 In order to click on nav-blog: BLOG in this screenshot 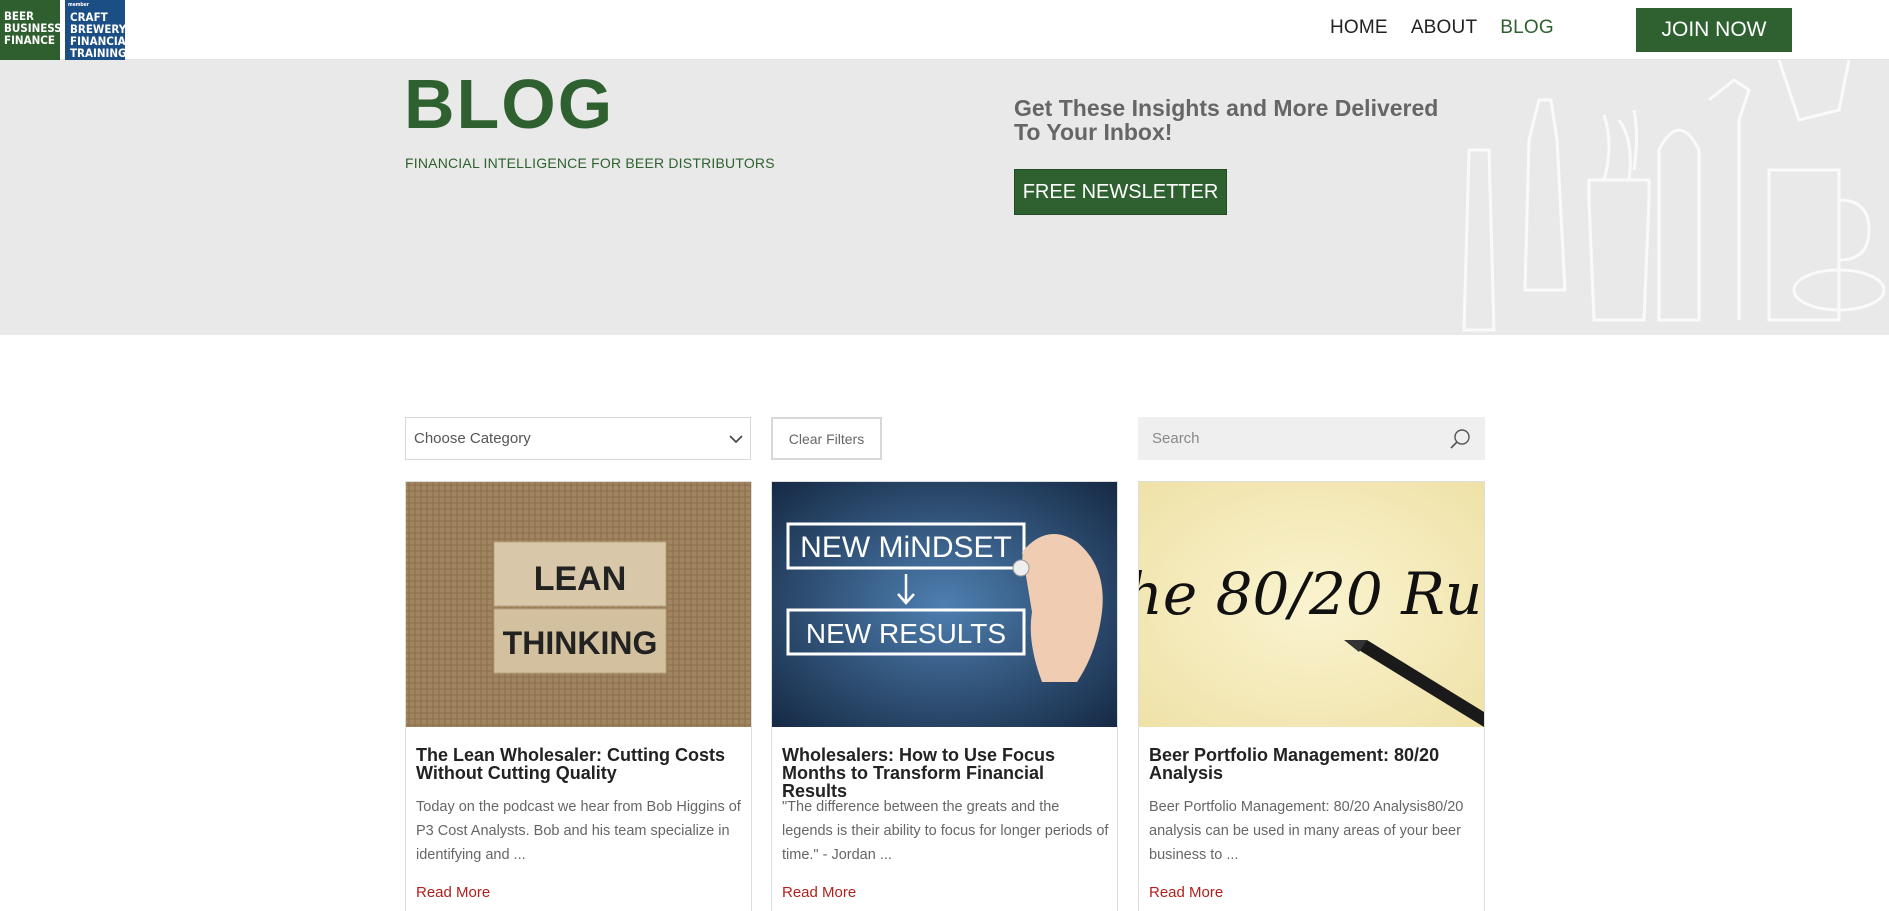, I will do `click(1527, 28)`.